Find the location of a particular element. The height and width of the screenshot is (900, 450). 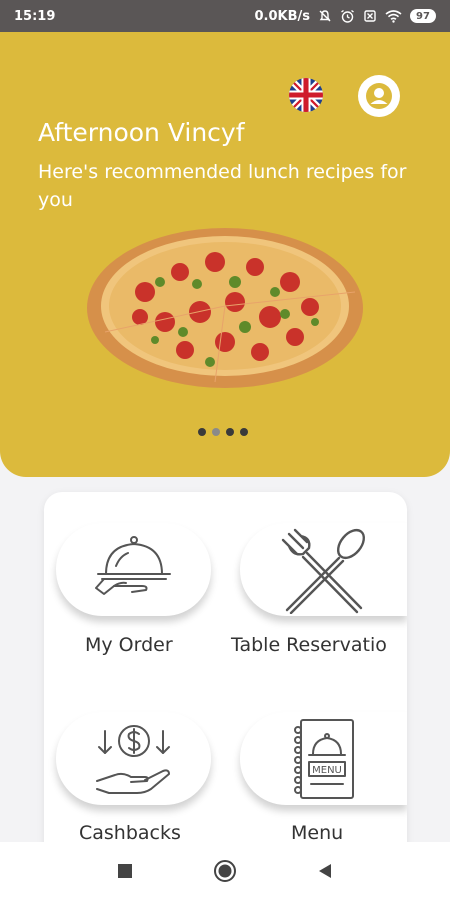

greeting-subtitle: Here's recommended lunch recipes for you is located at coordinates (222, 186).